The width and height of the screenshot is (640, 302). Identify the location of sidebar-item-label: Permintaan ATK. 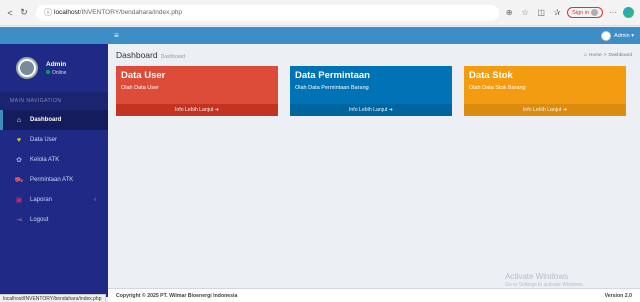
(52, 180).